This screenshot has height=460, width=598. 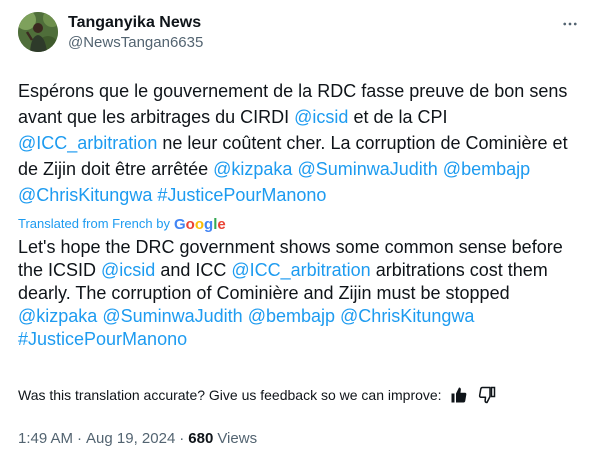 I want to click on more-options-button, so click(x=570, y=24).